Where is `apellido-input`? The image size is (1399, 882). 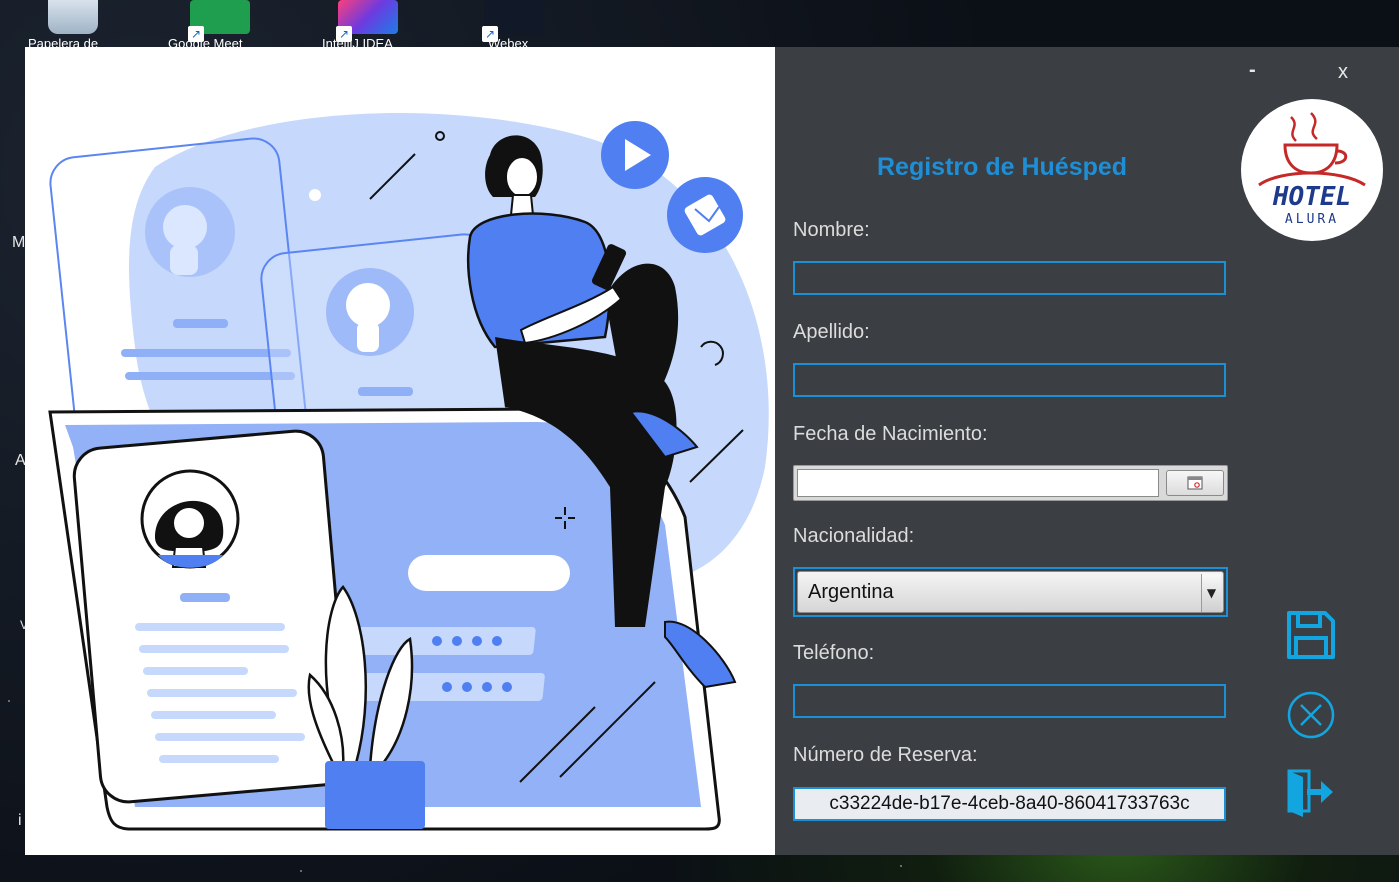
apellido-input is located at coordinates (1009, 380).